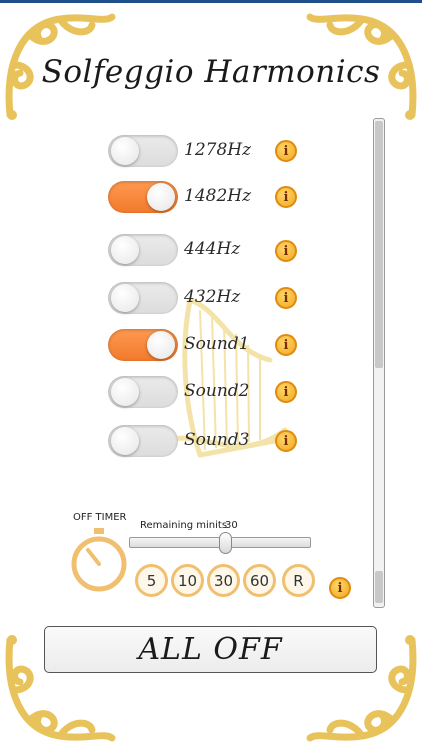 This screenshot has width=422, height=750. I want to click on sound-label: 1482Hz, so click(218, 196).